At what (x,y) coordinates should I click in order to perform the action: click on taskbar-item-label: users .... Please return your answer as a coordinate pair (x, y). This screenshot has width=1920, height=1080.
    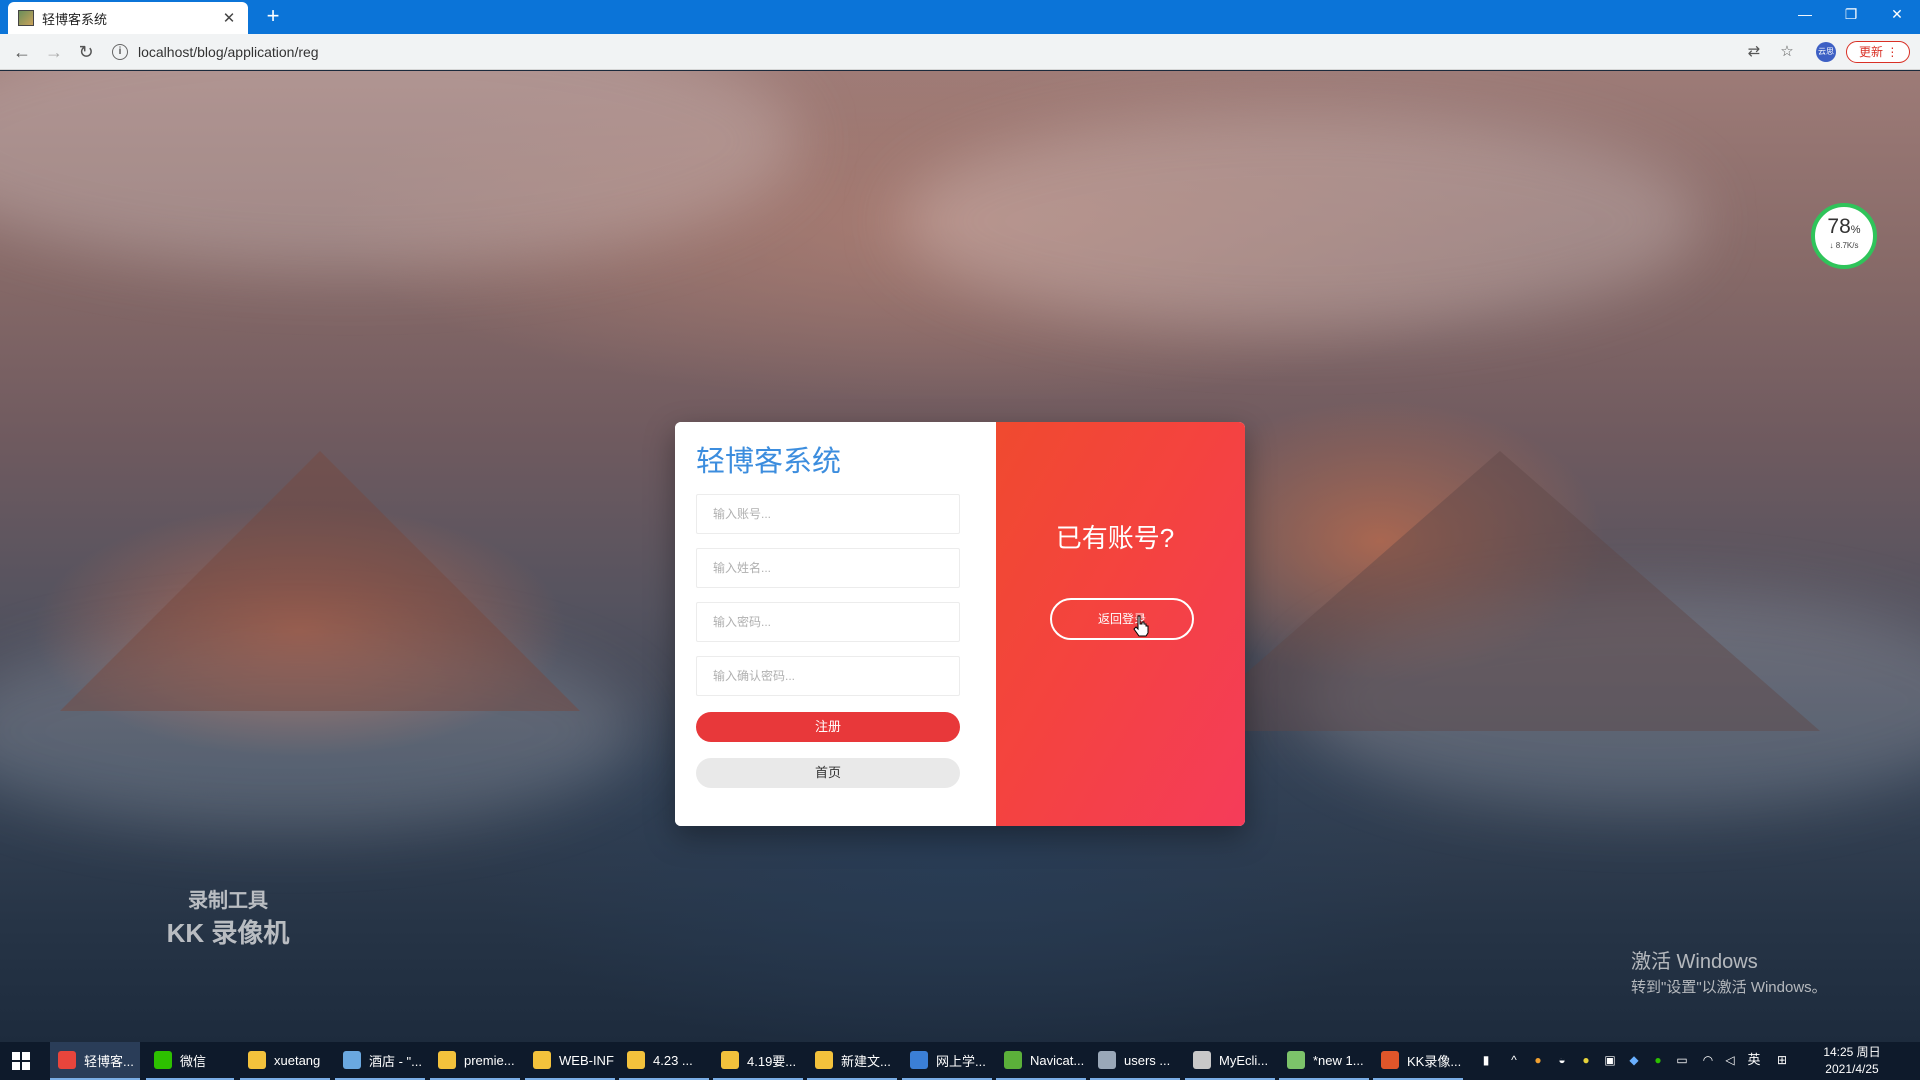
    Looking at the image, I should click on (1147, 1060).